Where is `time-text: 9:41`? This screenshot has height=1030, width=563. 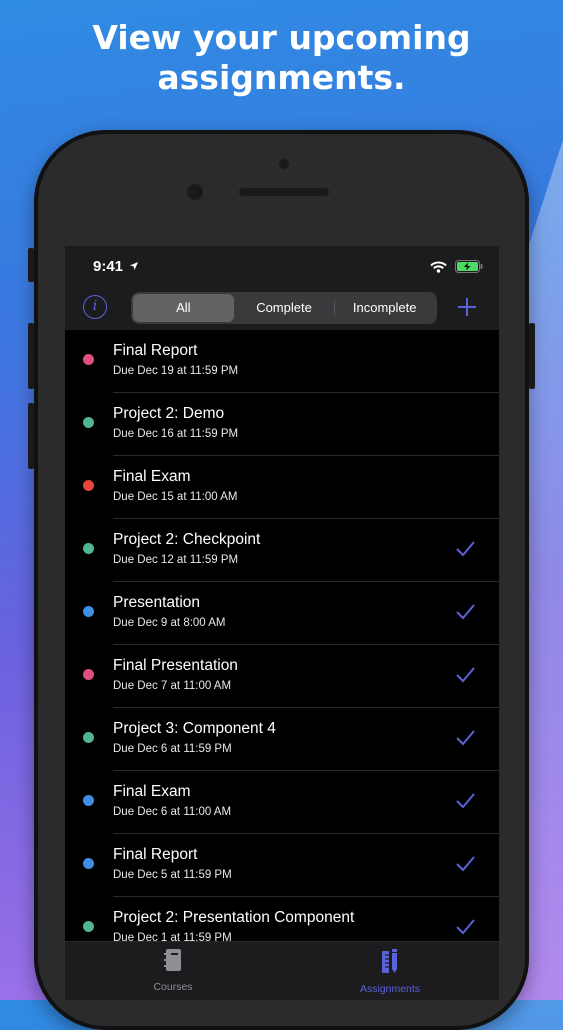 time-text: 9:41 is located at coordinates (108, 266).